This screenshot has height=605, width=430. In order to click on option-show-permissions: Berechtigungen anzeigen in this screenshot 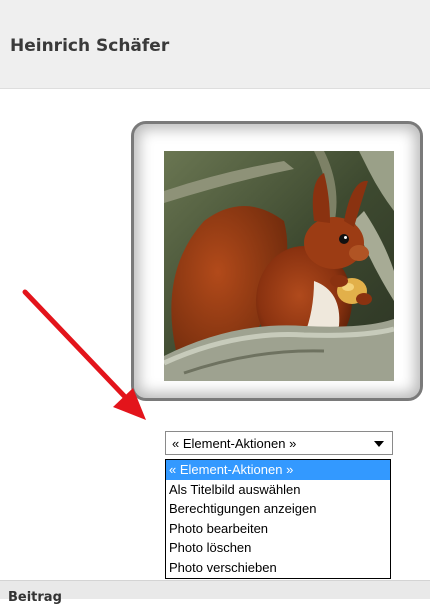, I will do `click(278, 509)`.